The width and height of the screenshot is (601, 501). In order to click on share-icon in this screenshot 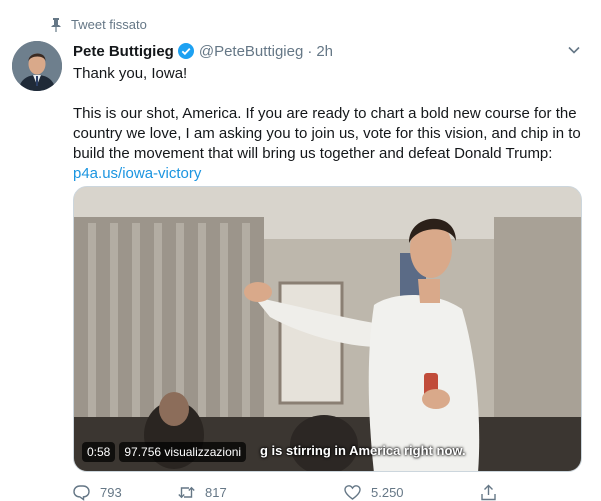, I will do `click(488, 492)`.